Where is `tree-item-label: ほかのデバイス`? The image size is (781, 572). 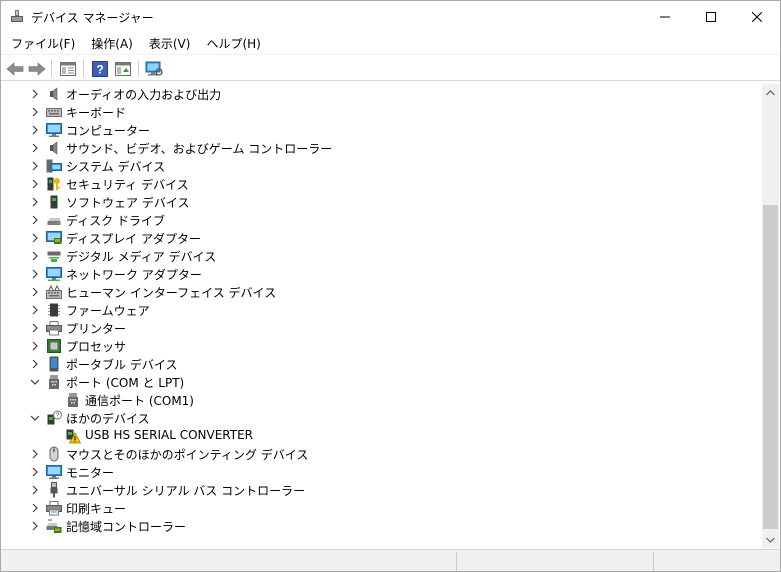 tree-item-label: ほかのデバイス is located at coordinates (108, 419).